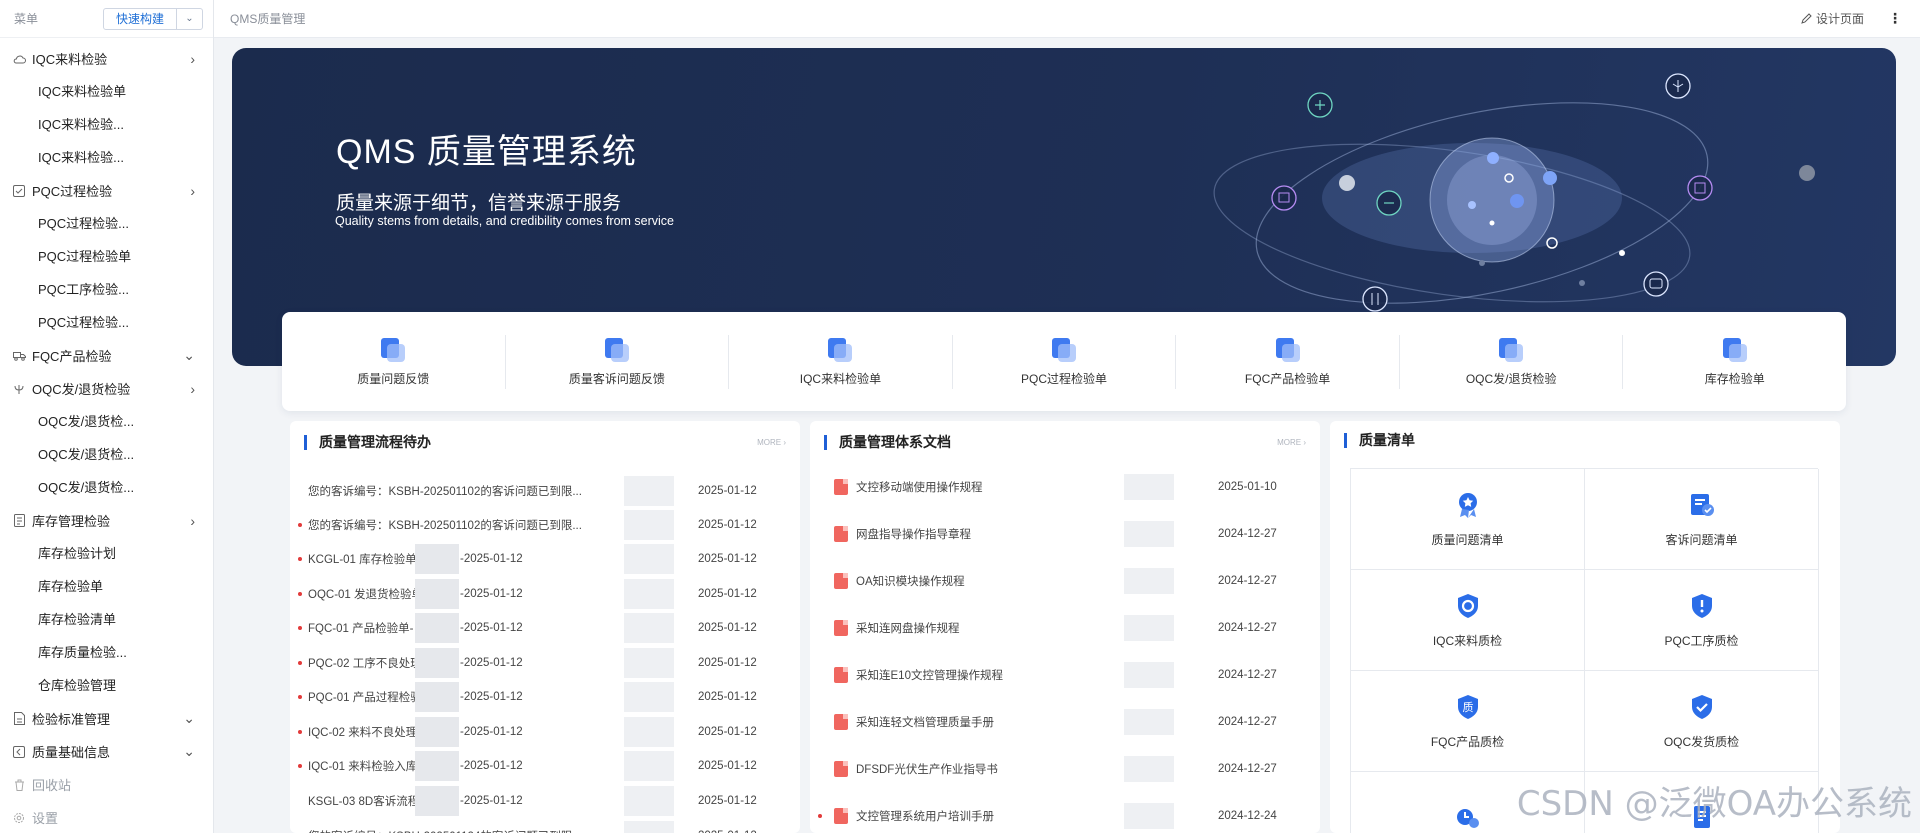  What do you see at coordinates (106, 553) in the screenshot?
I see `sidebar-item-stock-1: 库存检验计划` at bounding box center [106, 553].